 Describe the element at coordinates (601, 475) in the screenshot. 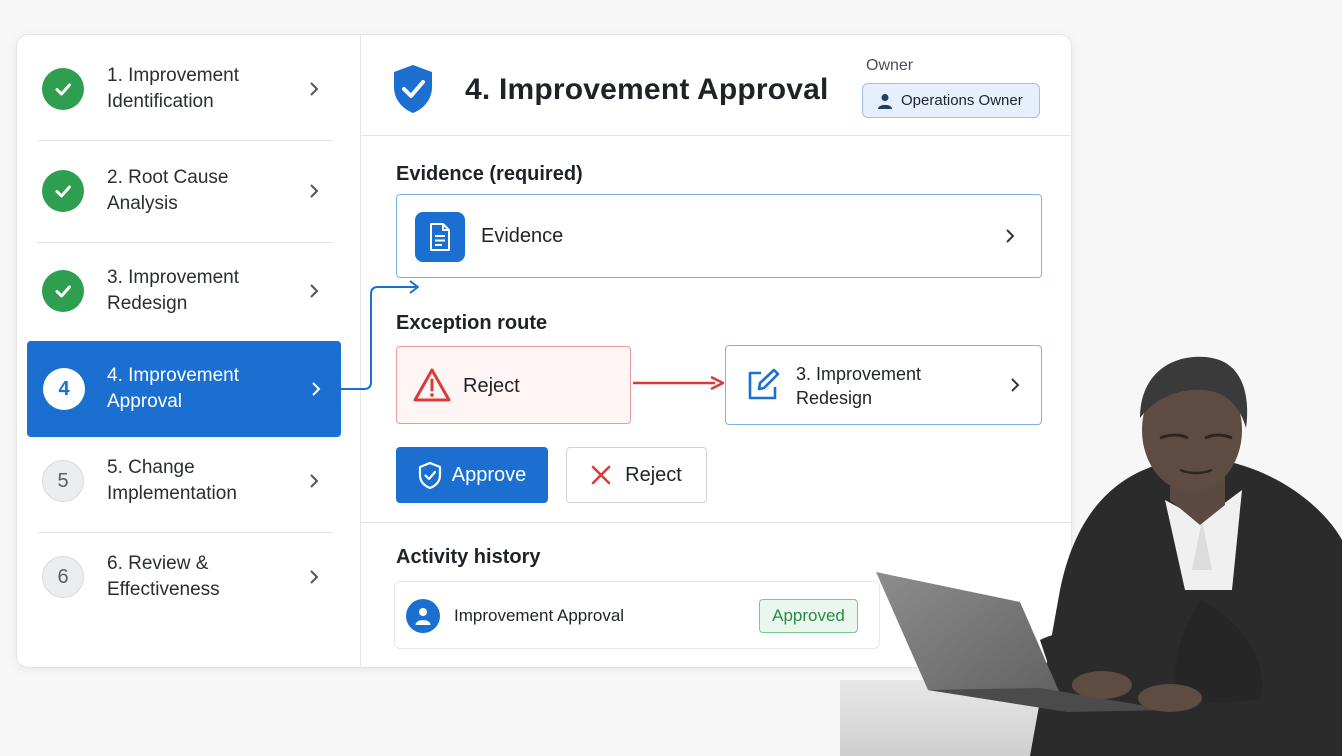

I see `close-icon` at that location.